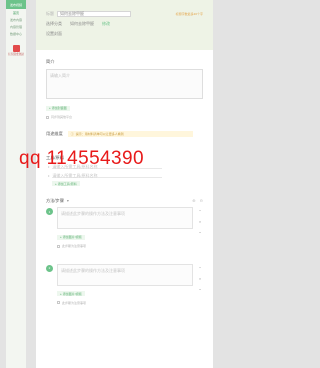 This screenshot has width=320, height=368. I want to click on sync-checkbox-label: 同步到其他平台, so click(62, 117).